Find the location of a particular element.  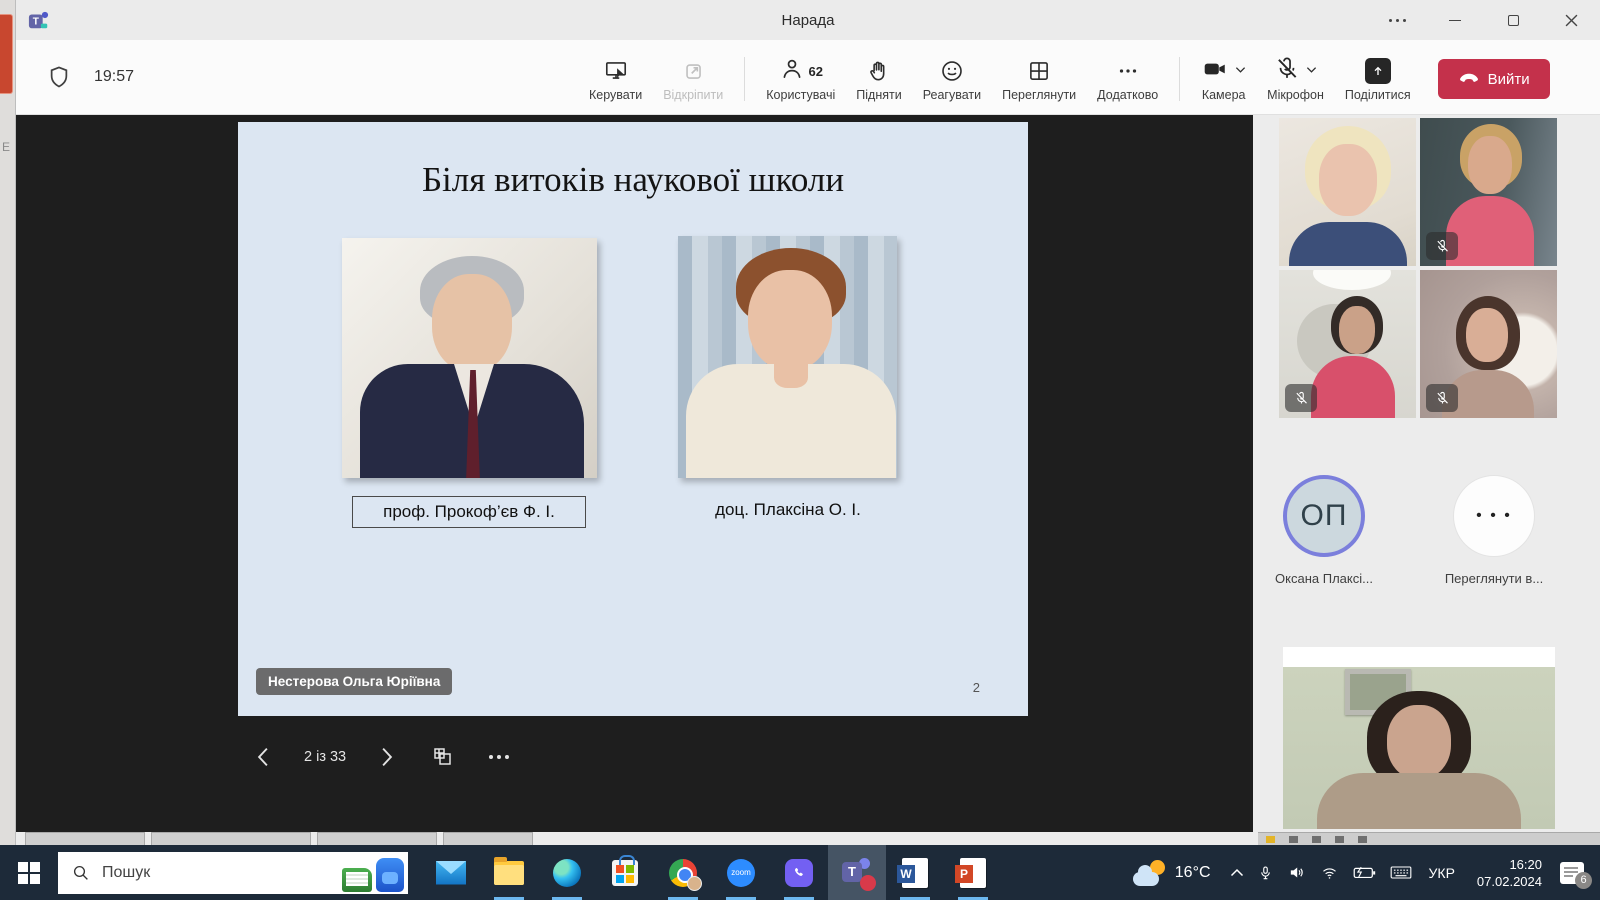

taskbar-app-explorer is located at coordinates (509, 872).